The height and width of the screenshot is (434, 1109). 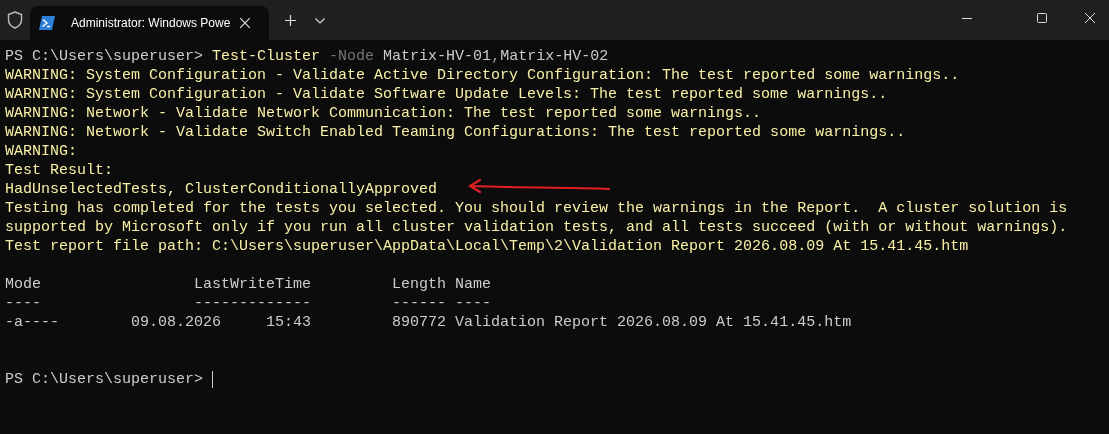 What do you see at coordinates (213, 379) in the screenshot?
I see `text-cursor` at bounding box center [213, 379].